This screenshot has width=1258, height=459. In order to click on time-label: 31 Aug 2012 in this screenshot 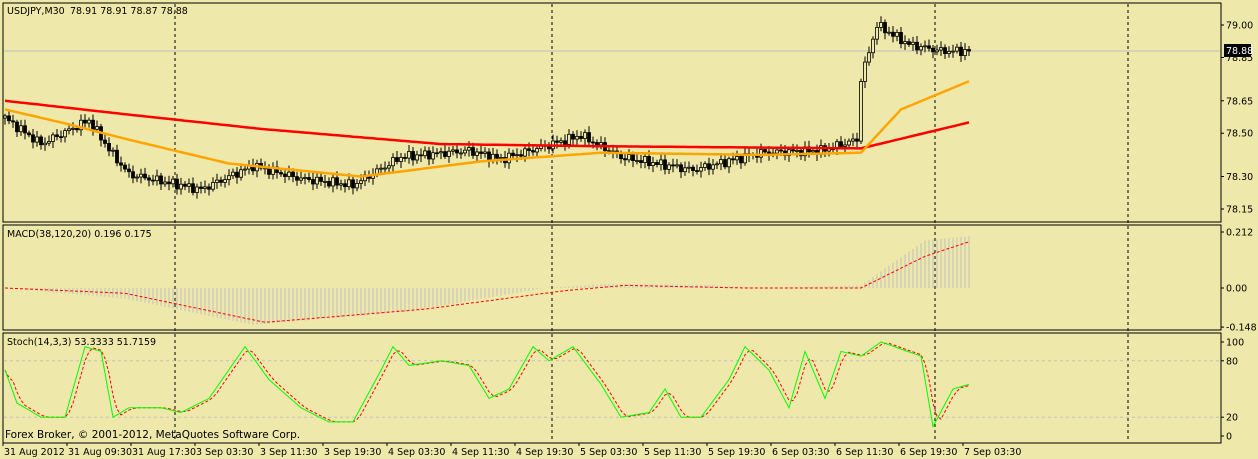, I will do `click(34, 452)`.